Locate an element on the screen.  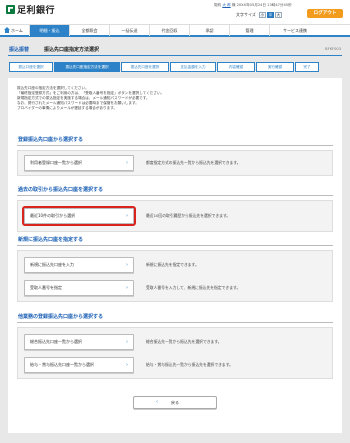
back-label: 戻る is located at coordinates (175, 402).